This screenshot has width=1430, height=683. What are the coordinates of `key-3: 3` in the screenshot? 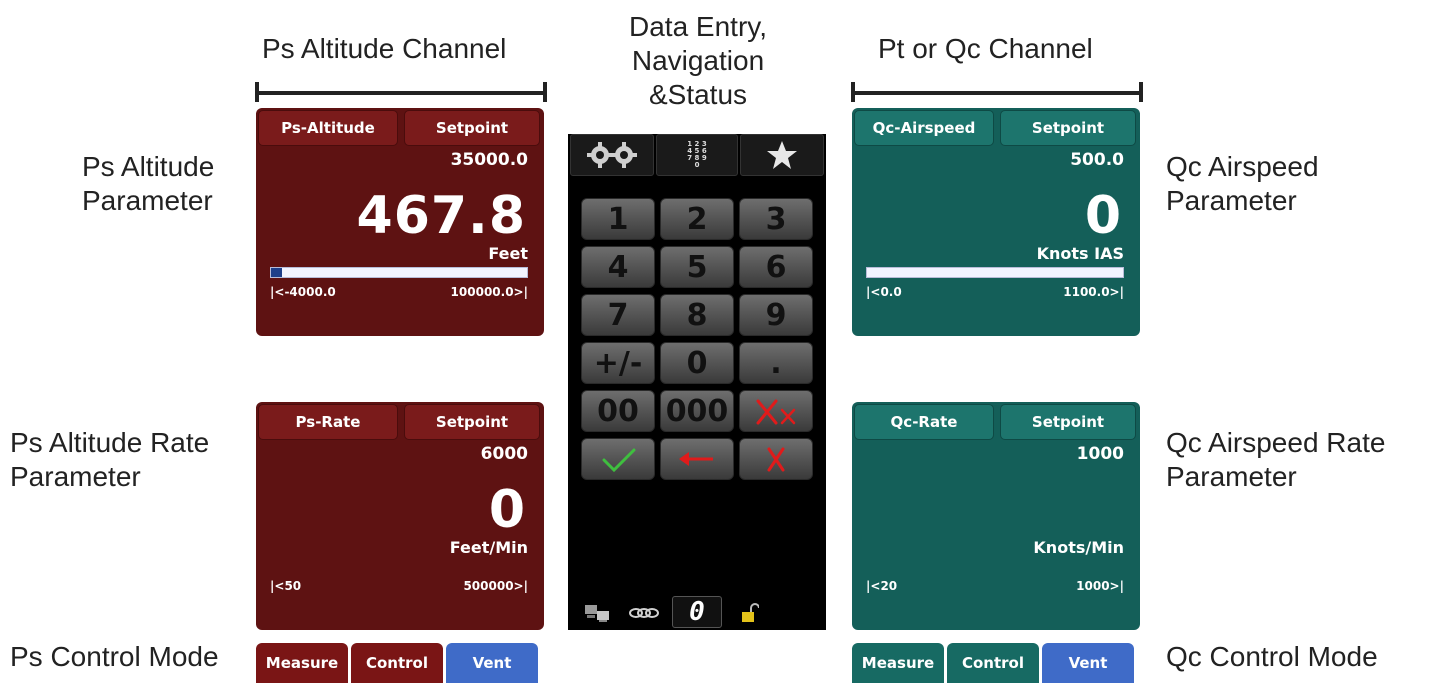 It's located at (776, 219).